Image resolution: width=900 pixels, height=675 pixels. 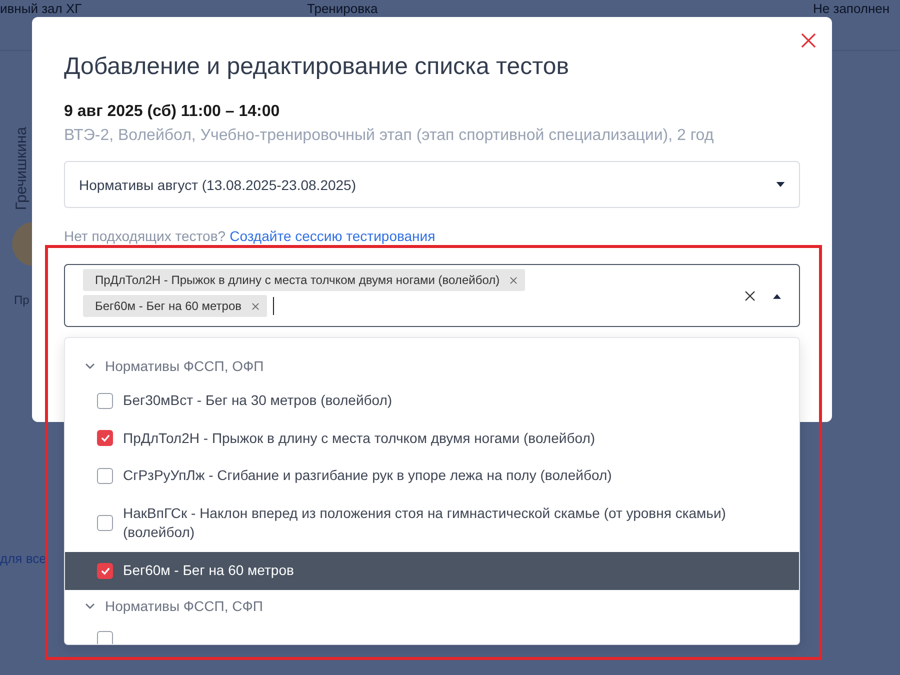 What do you see at coordinates (432, 606) in the screenshot?
I see `group-header: Нормативы ФССП, СФП` at bounding box center [432, 606].